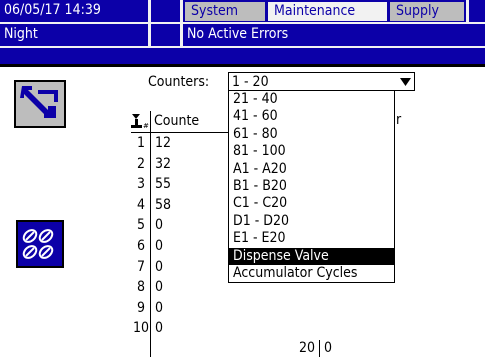 The width and height of the screenshot is (485, 364). I want to click on counters-option: D1 - D20, so click(311, 221).